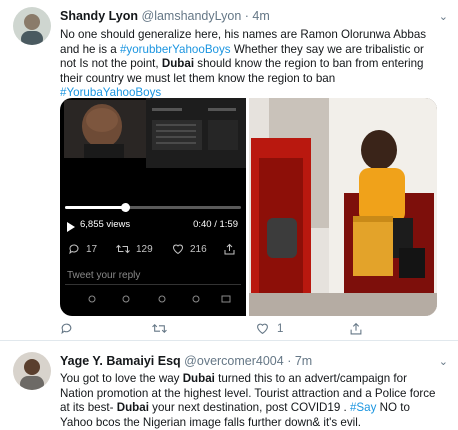 The width and height of the screenshot is (458, 430). I want to click on reply-button, so click(70, 328).